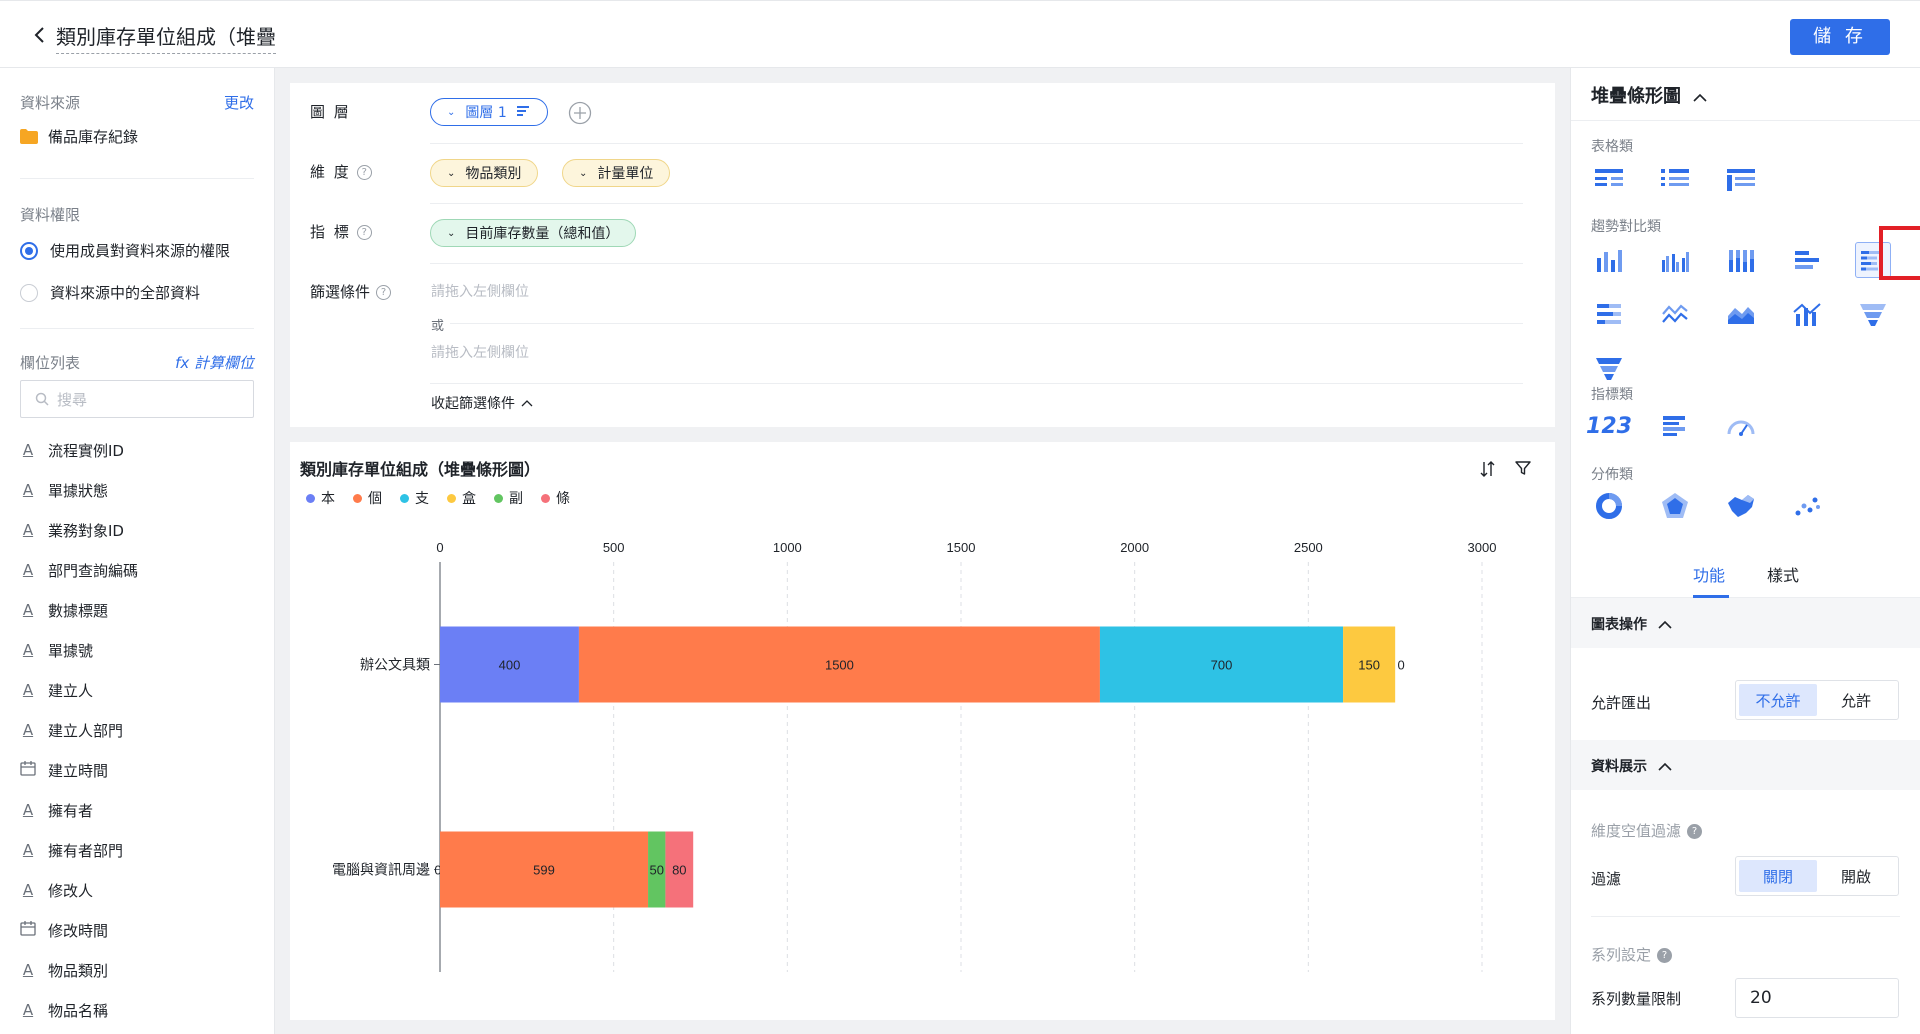 The image size is (1920, 1034). What do you see at coordinates (480, 352) in the screenshot?
I see `filter-drop-zone-2: 請拖入左側欄位` at bounding box center [480, 352].